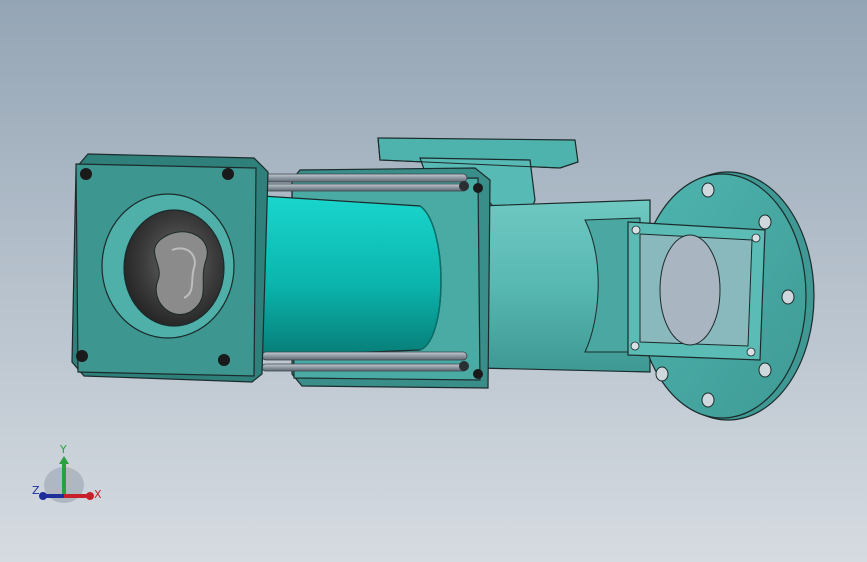 This screenshot has width=867, height=562. Describe the element at coordinates (43, 496) in the screenshot. I see `triad-z-arrow` at that location.